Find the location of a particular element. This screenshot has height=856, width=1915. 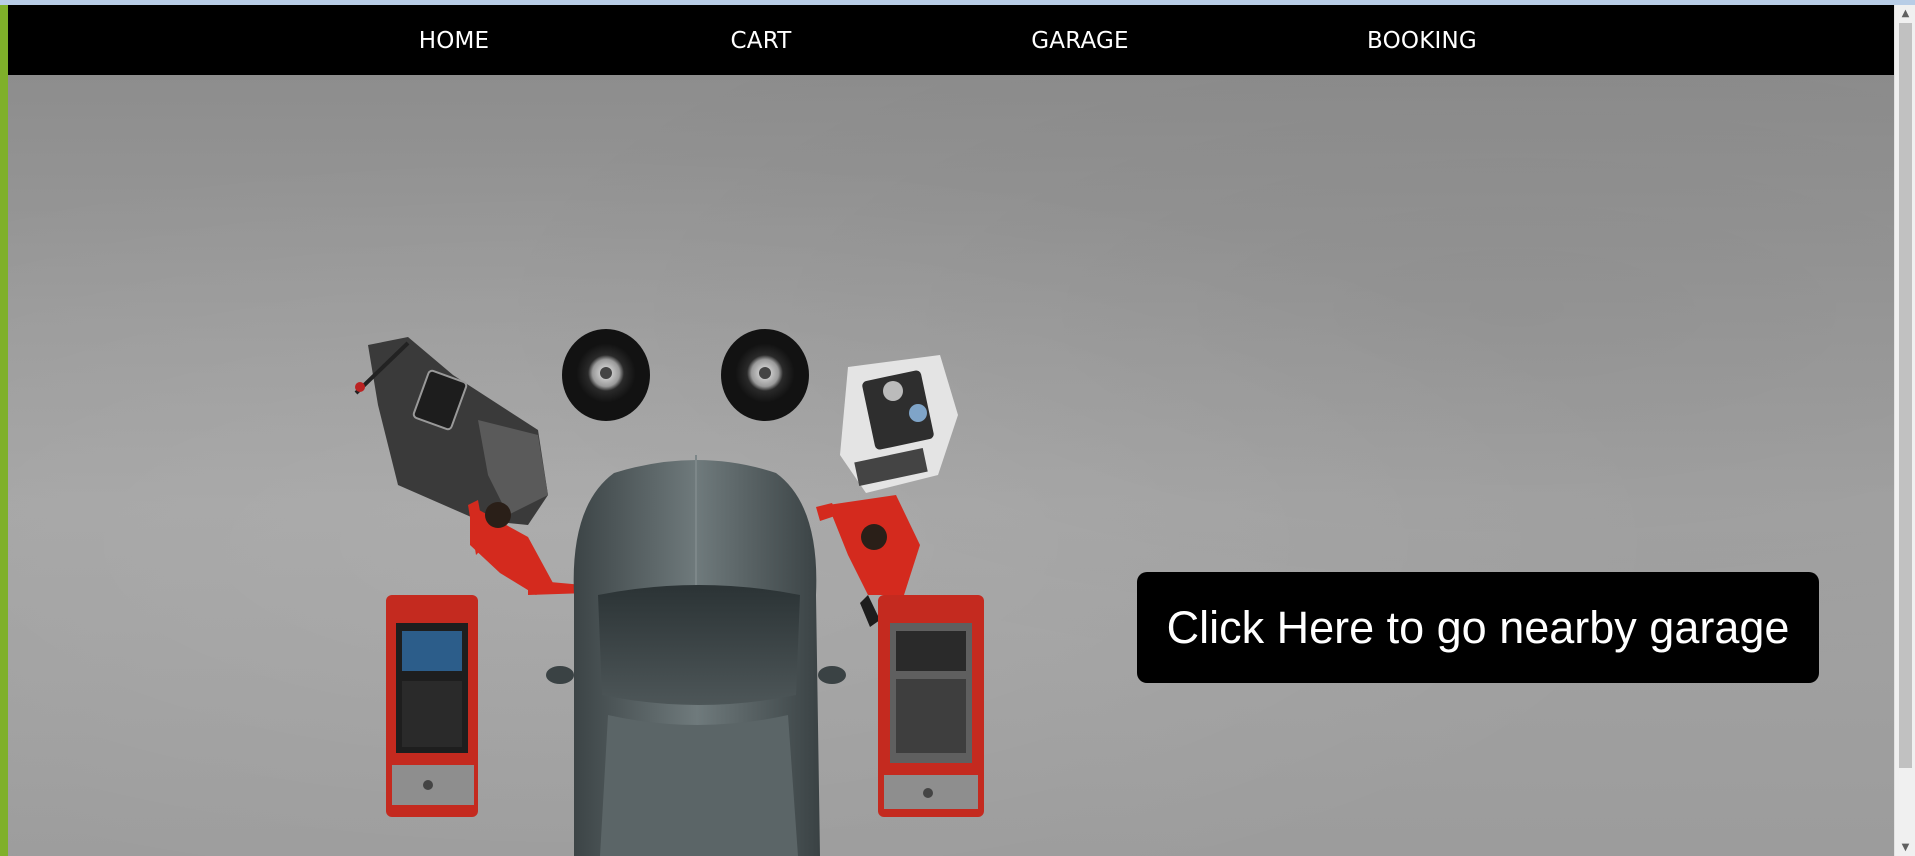

tool-cart-left is located at coordinates (432, 706).